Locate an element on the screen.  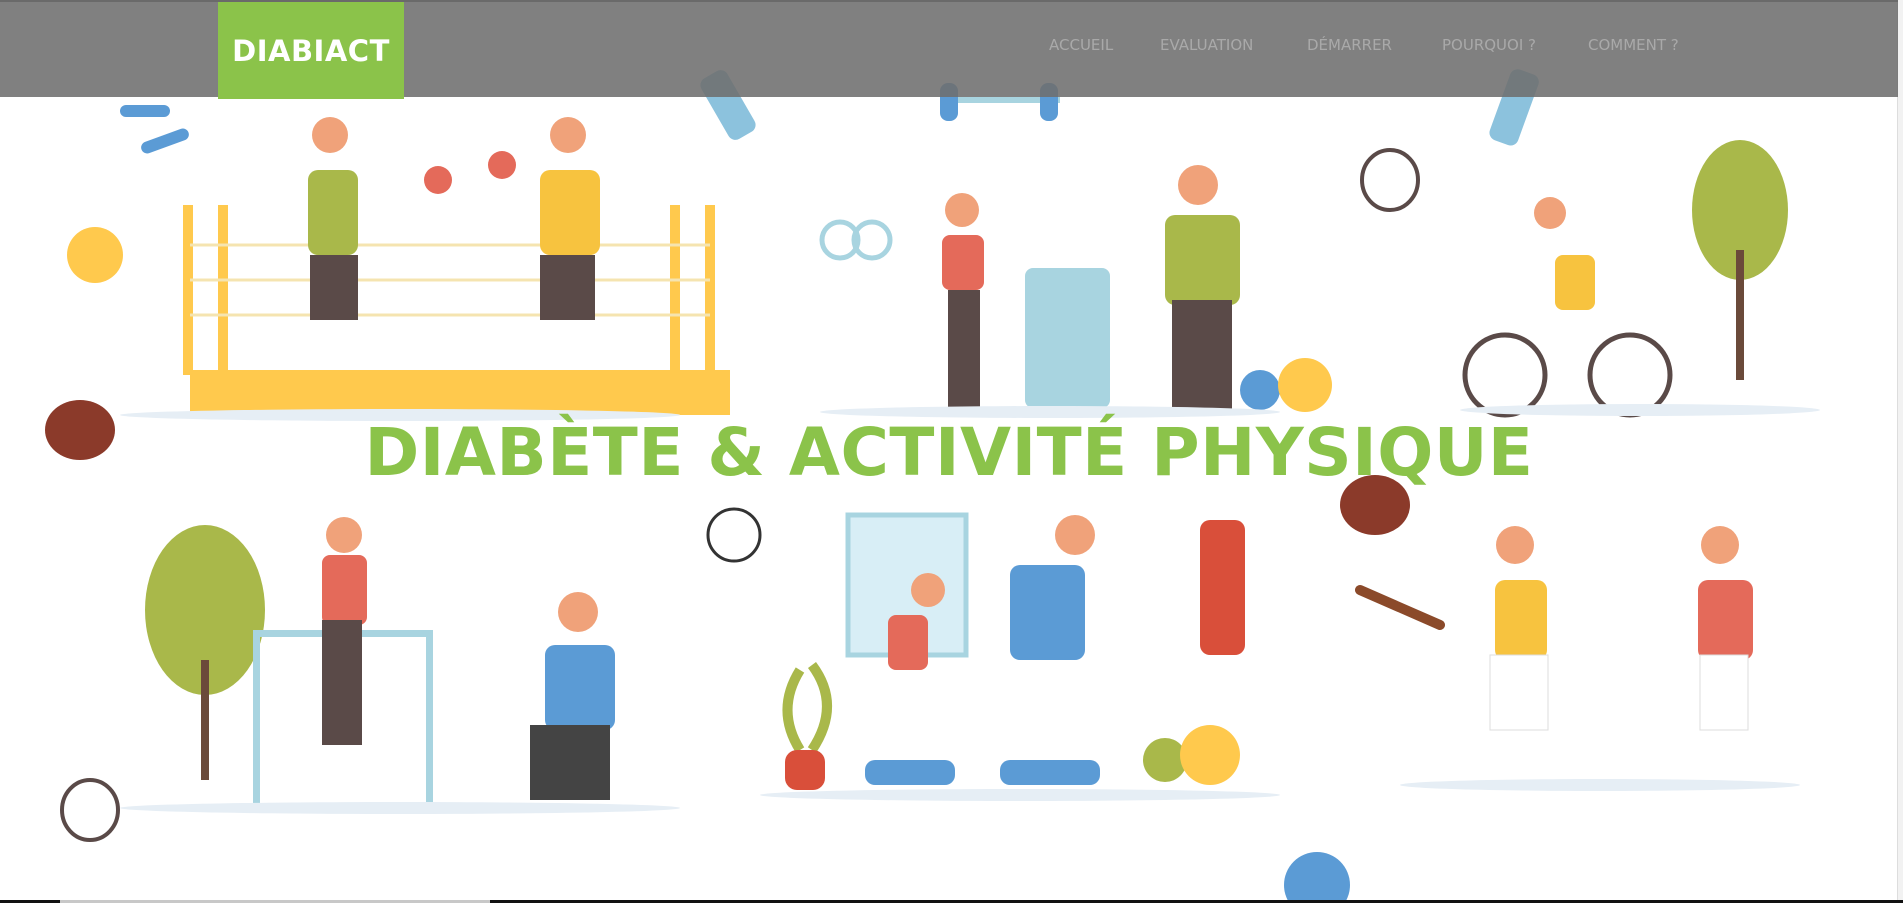
nav-demarrer: DÉMARRER is located at coordinates (1349, 45).